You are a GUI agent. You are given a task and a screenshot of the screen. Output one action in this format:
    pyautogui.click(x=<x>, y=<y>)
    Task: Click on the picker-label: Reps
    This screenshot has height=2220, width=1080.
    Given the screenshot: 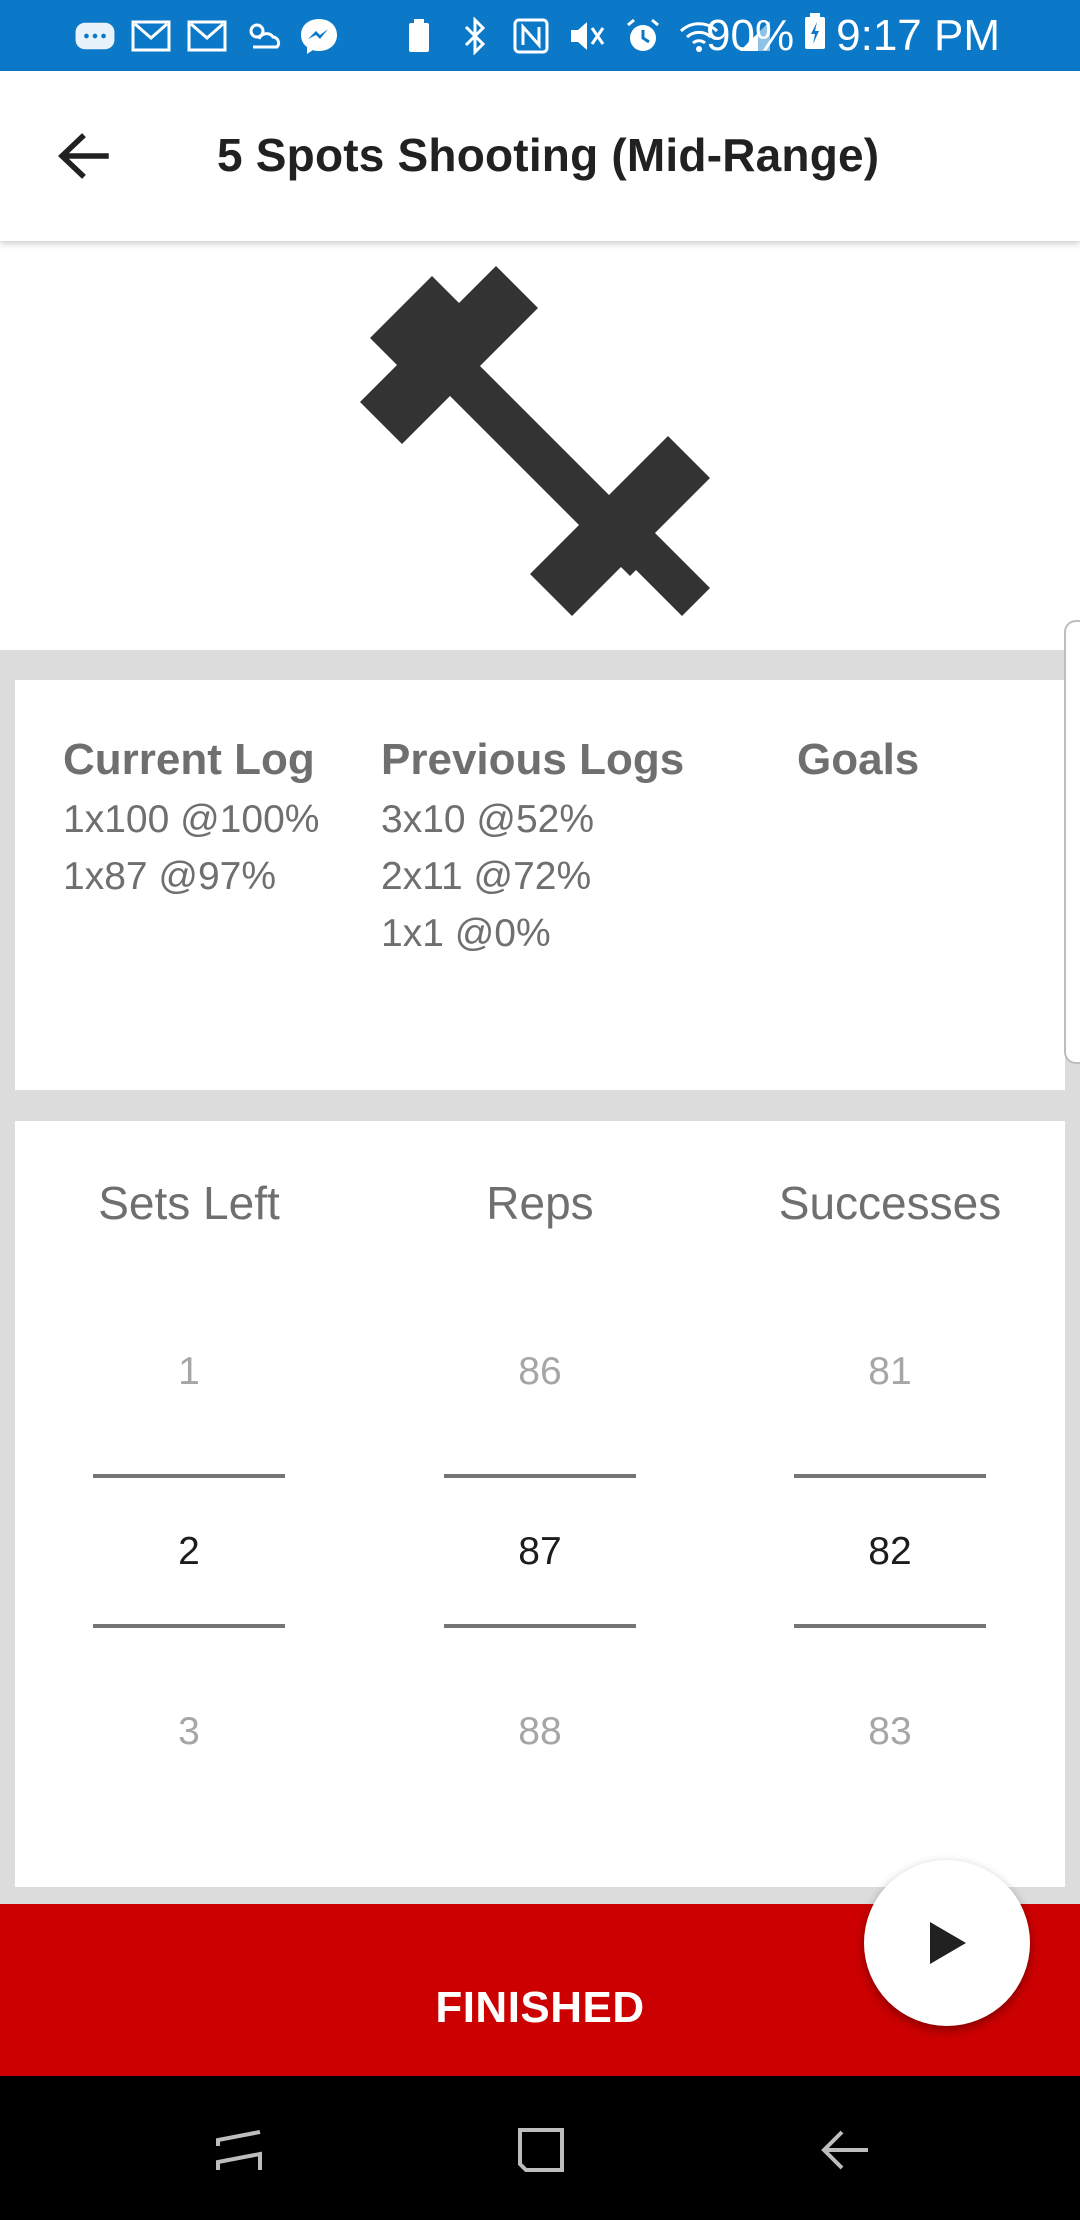 What is the action you would take?
    pyautogui.click(x=540, y=1203)
    